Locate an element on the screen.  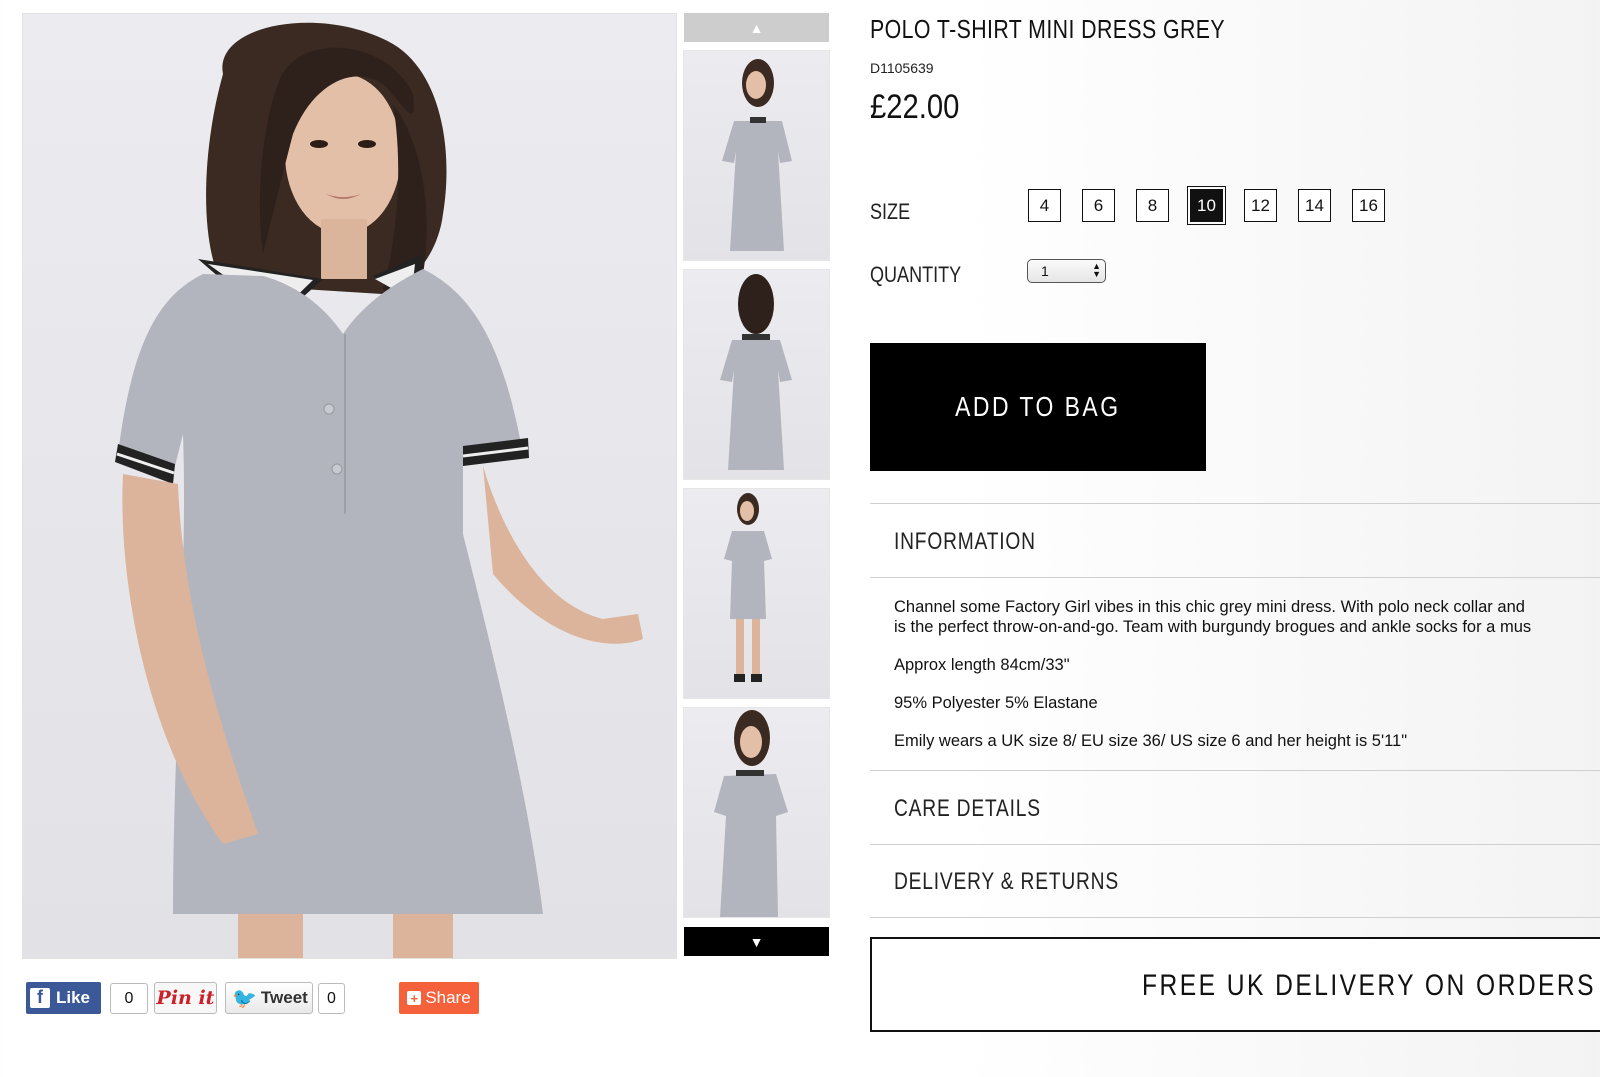
add-to-bag-button: ADD TO BAG is located at coordinates (1038, 407).